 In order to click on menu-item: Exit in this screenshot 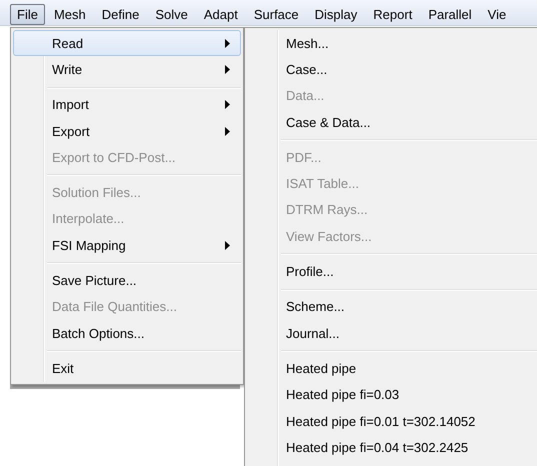, I will do `click(127, 368)`.